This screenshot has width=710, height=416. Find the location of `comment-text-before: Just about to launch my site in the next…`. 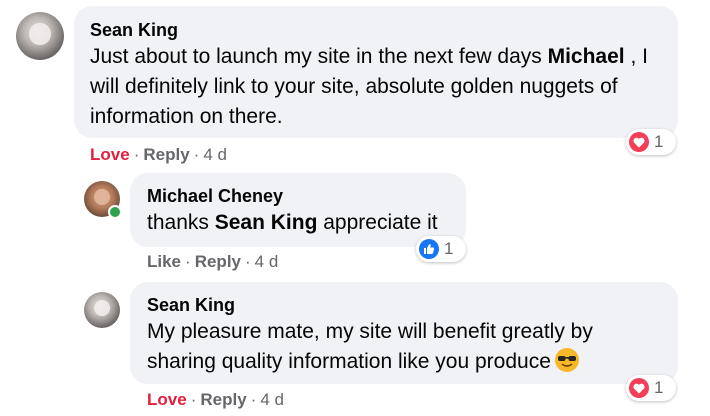

comment-text-before: Just about to launch my site in the next… is located at coordinates (319, 56).